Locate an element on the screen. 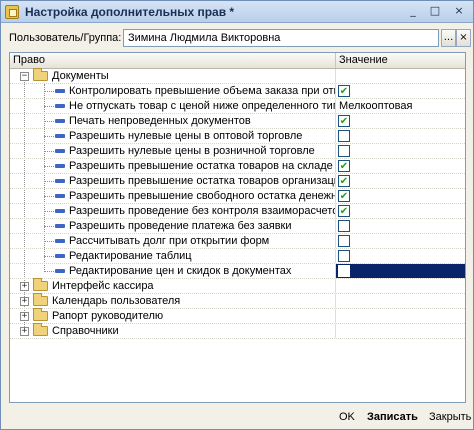 This screenshot has height=430, width=474. save-button: Записать is located at coordinates (392, 417).